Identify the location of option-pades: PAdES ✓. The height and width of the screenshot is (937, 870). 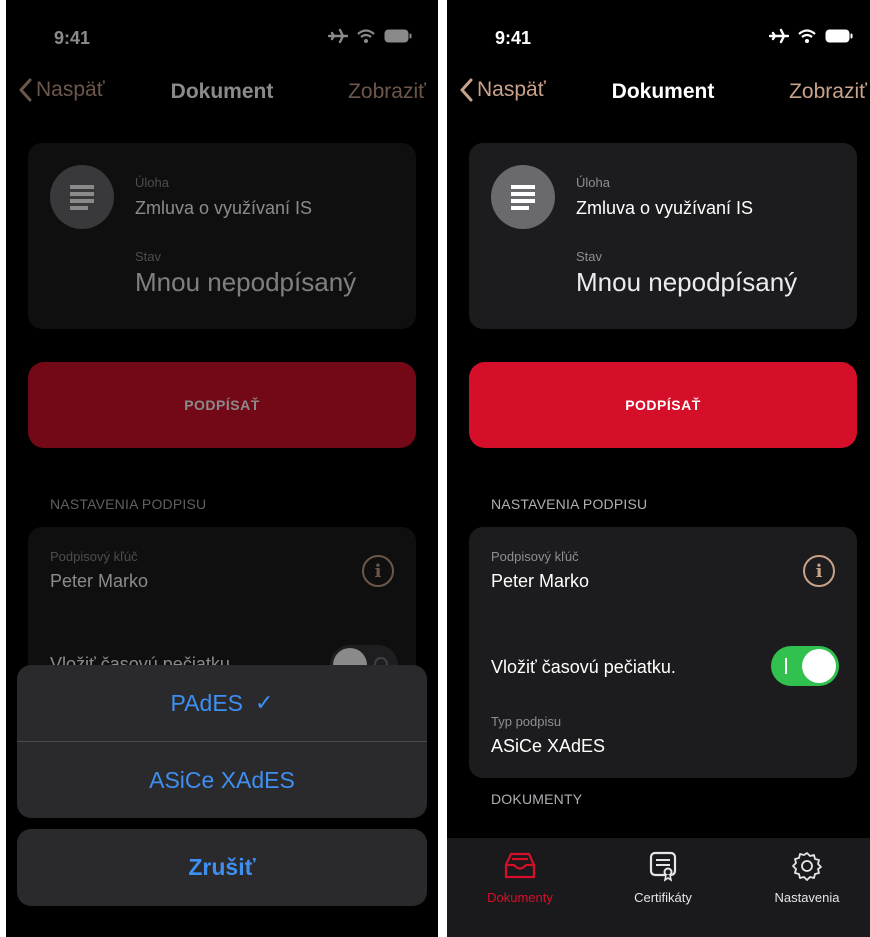
(222, 703).